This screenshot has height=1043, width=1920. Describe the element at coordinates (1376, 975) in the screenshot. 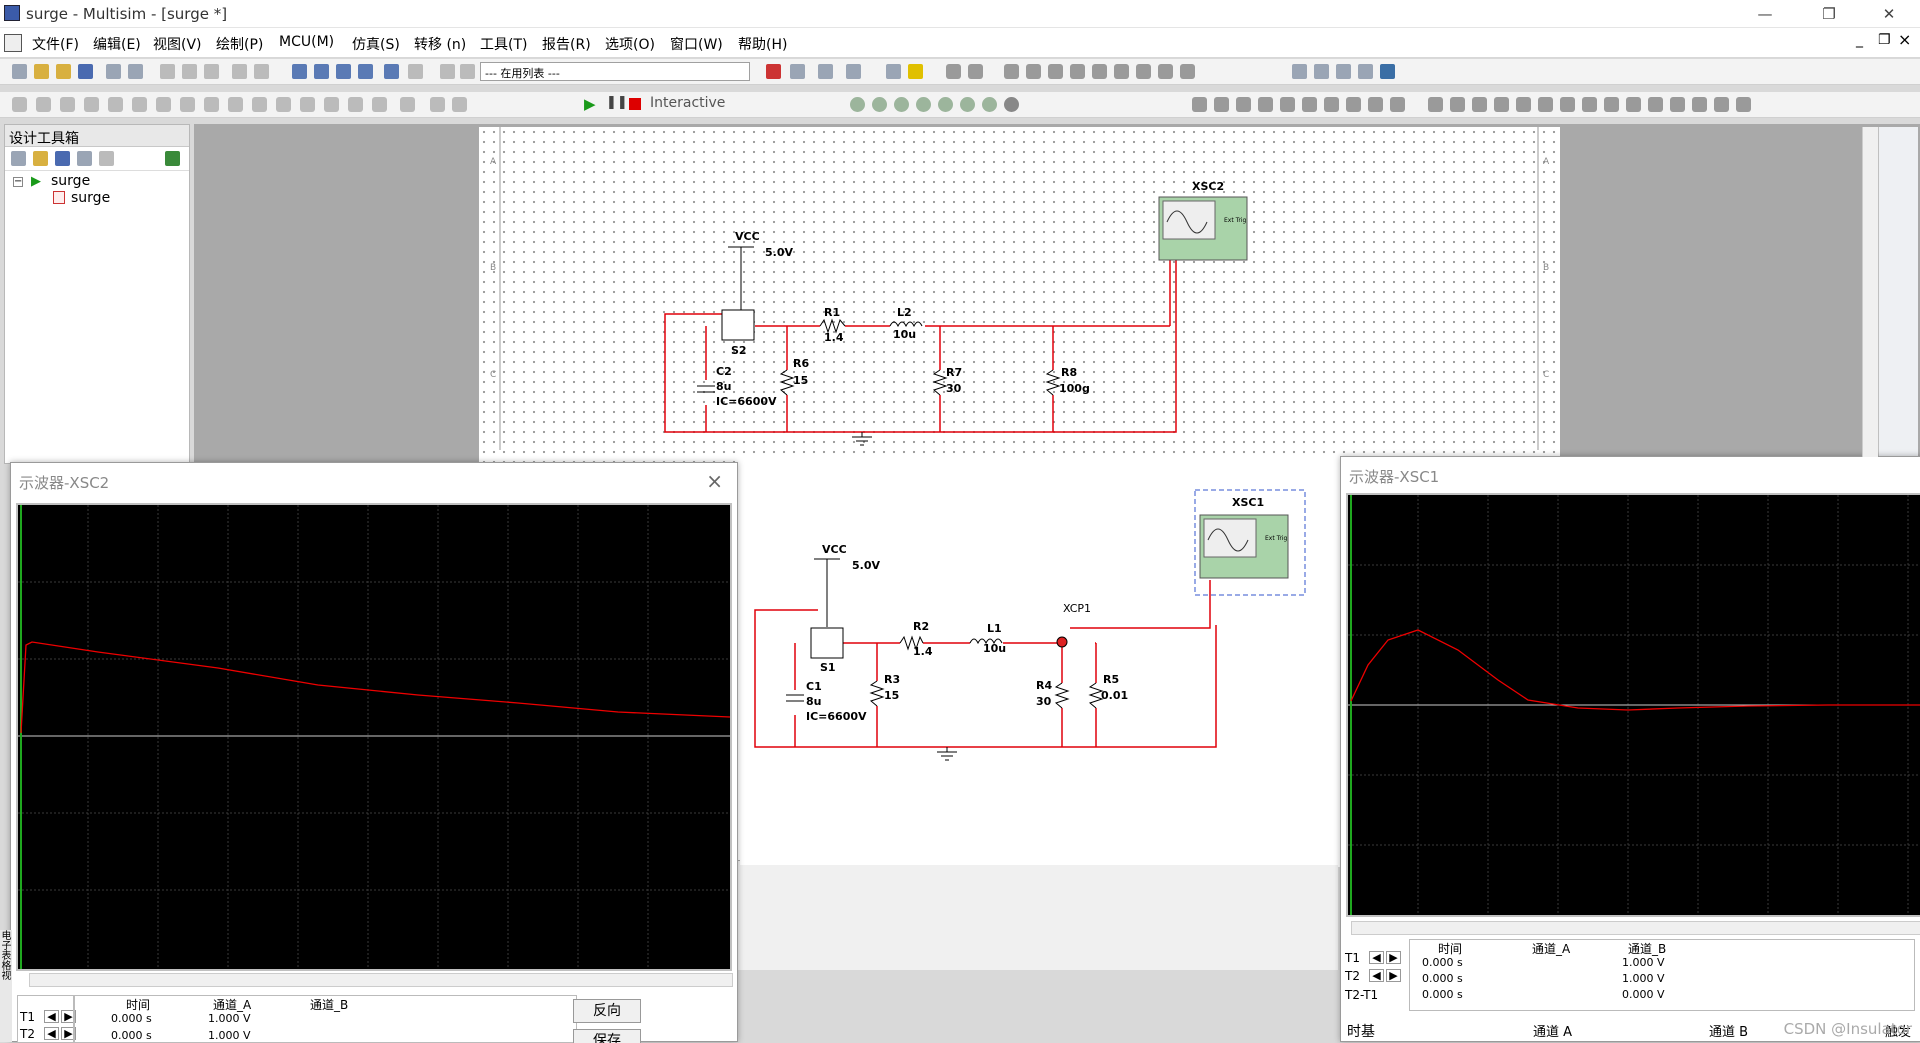

I see `xsc1-t2-left-arrow-icon: ◀` at that location.